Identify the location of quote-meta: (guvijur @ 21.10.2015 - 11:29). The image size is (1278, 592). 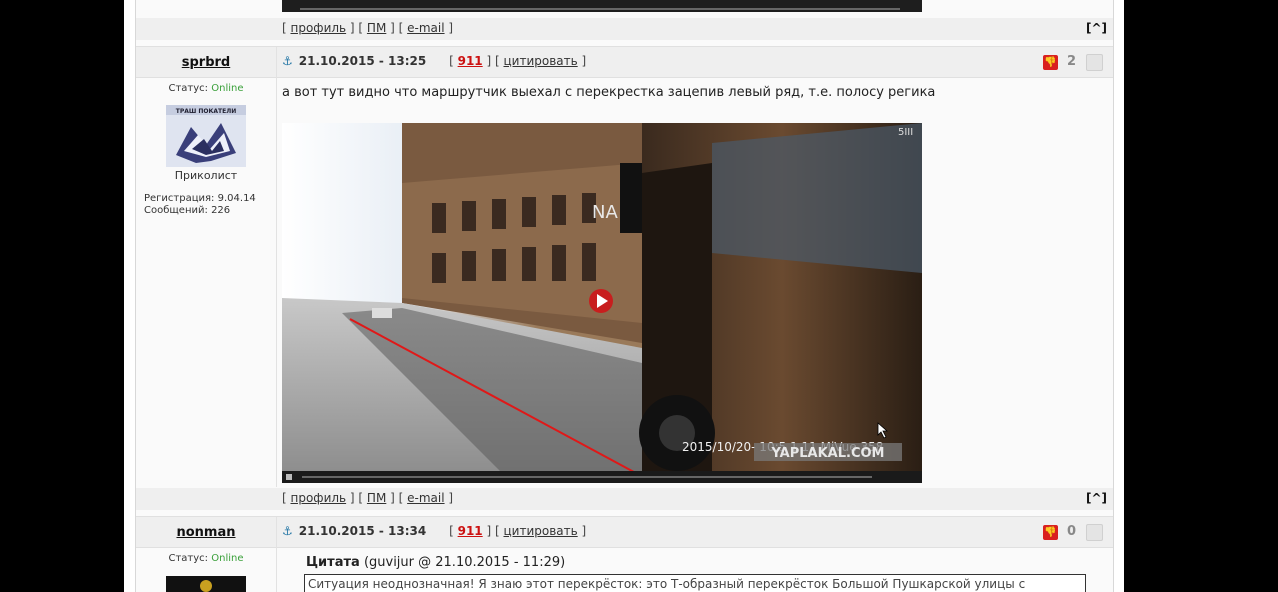
(464, 562).